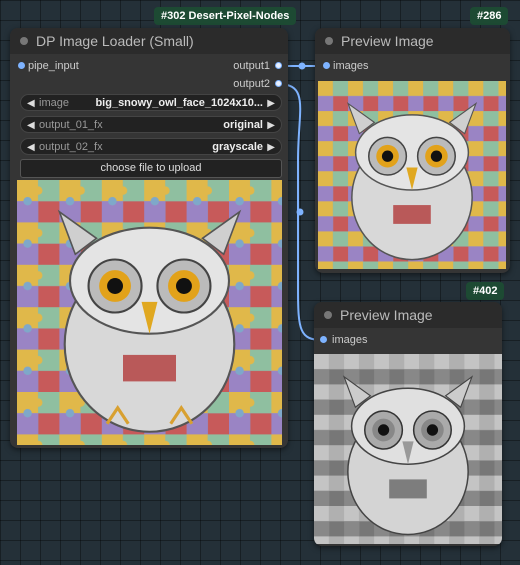 This screenshot has width=520, height=565. I want to click on node-title-bar: DP Image Loader (Small), so click(149, 41).